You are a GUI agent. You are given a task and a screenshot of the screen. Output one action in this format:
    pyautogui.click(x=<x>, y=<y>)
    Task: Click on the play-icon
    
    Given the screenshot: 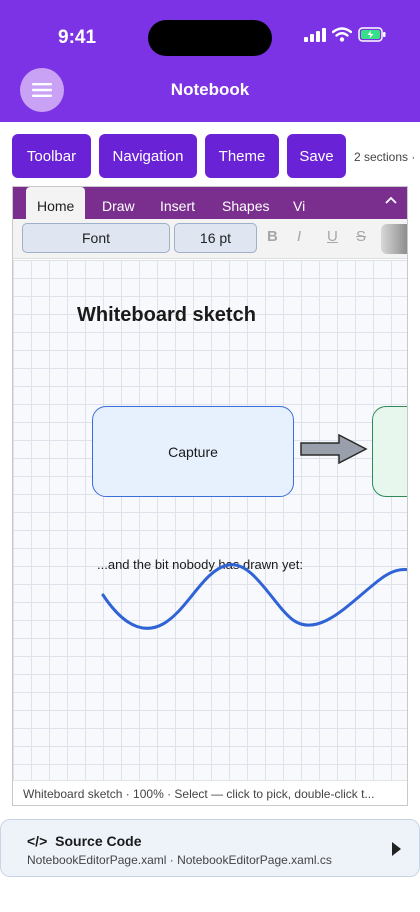 What is the action you would take?
    pyautogui.click(x=396, y=849)
    